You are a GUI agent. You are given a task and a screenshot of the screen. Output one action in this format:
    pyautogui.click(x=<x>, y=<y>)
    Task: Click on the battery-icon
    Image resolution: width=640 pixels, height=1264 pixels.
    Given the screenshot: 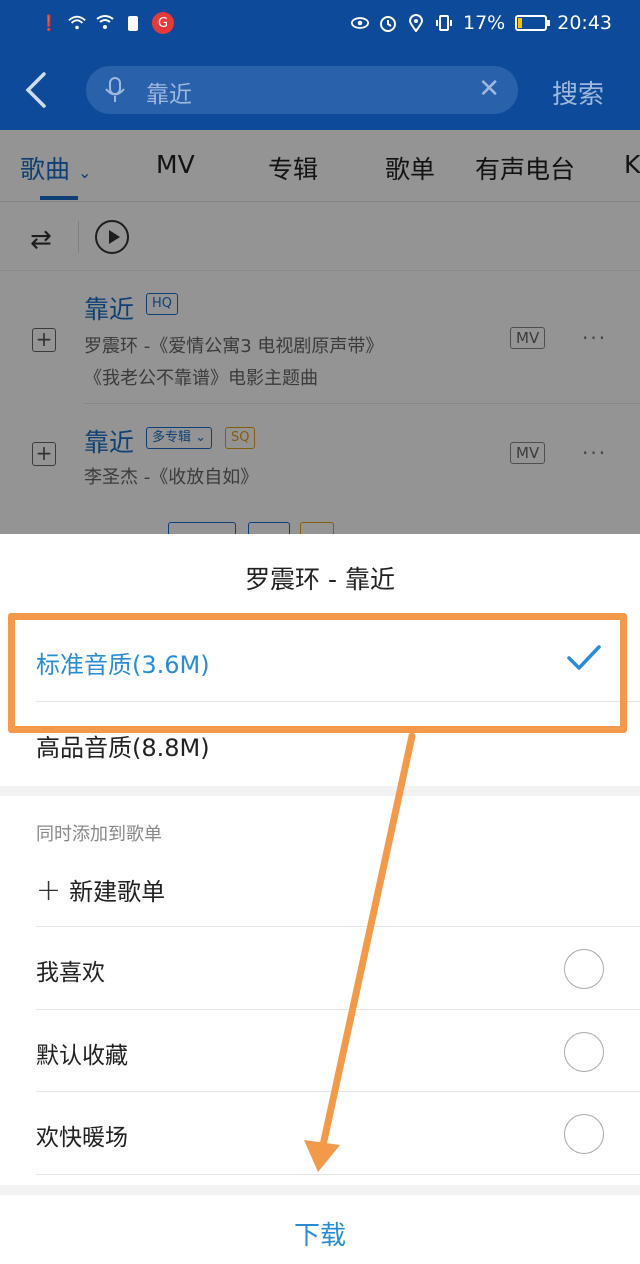 What is the action you would take?
    pyautogui.click(x=533, y=23)
    